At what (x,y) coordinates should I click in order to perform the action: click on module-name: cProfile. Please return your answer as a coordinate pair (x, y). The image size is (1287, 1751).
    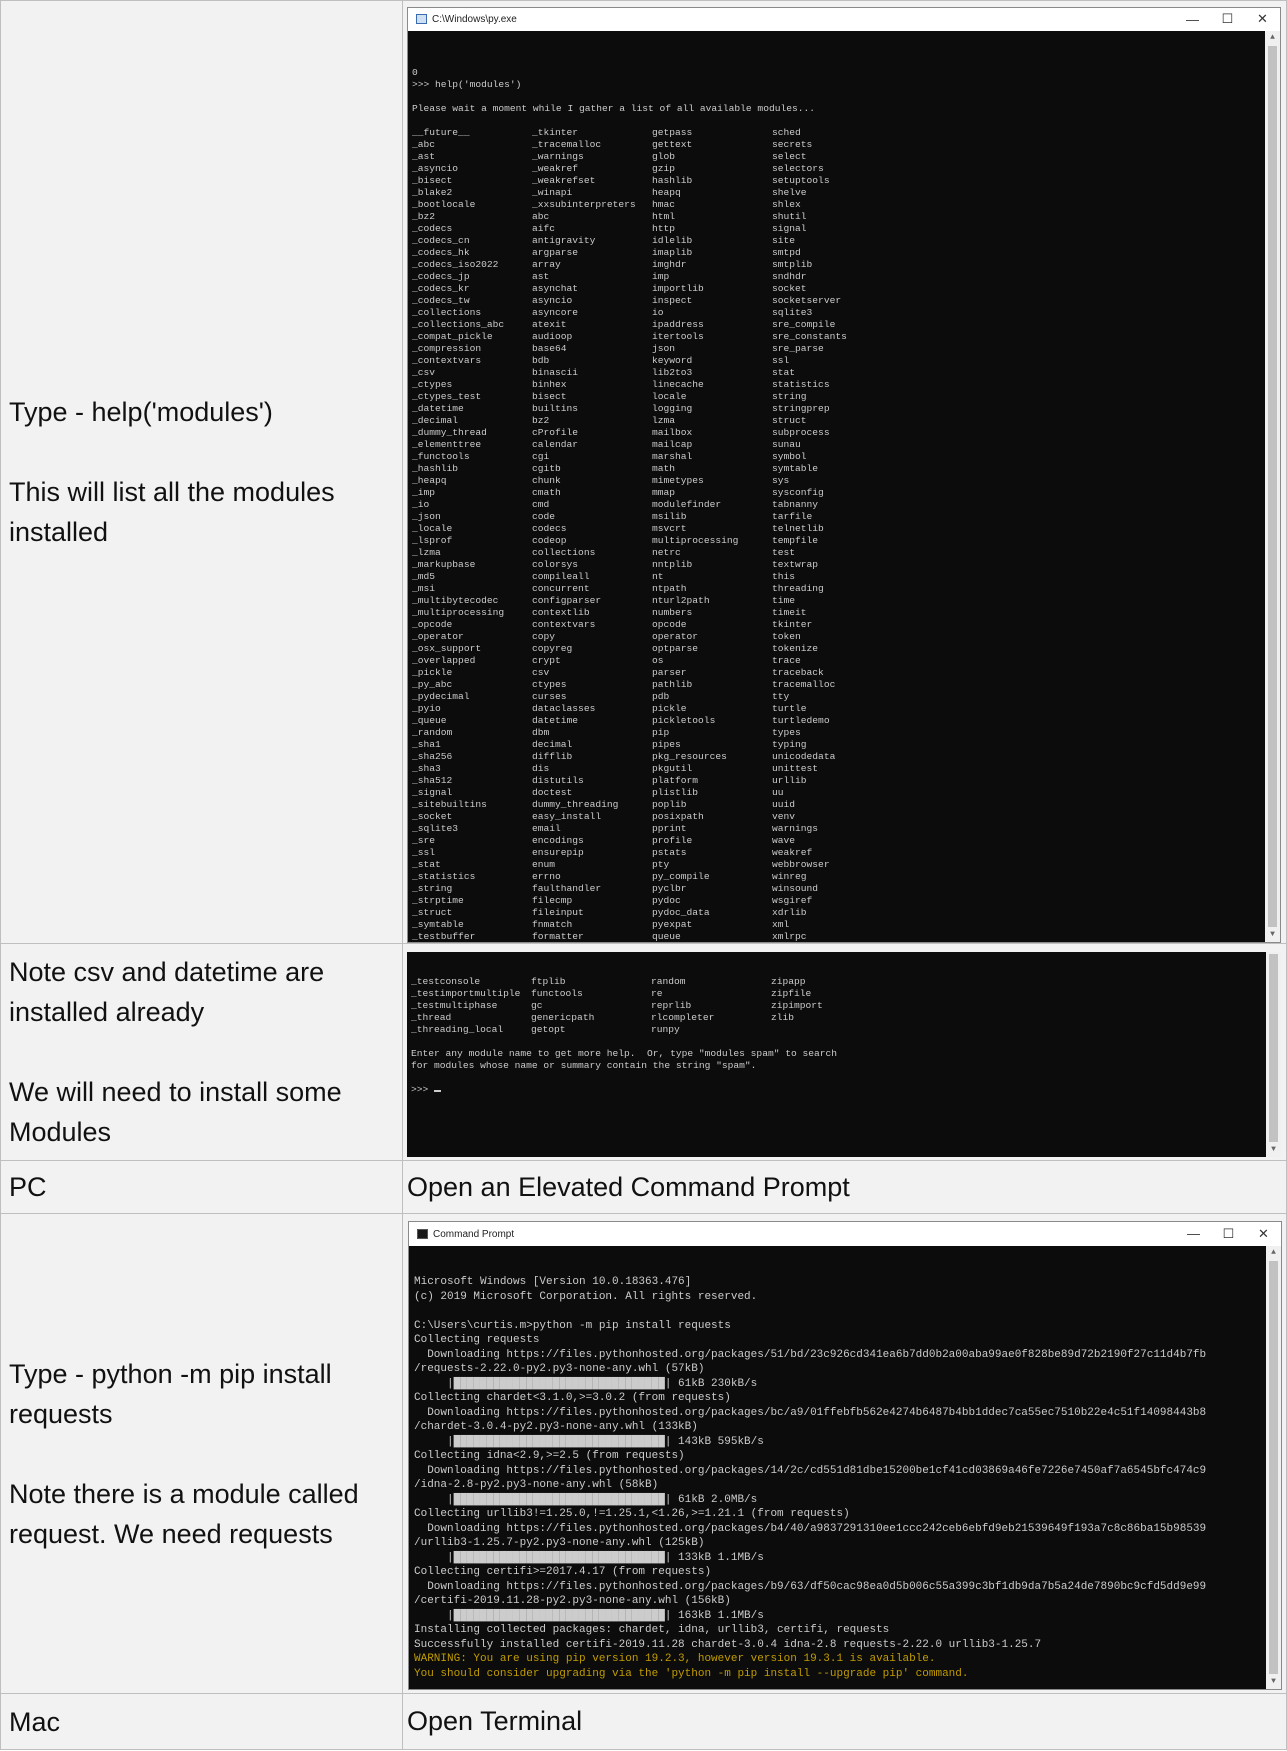
    Looking at the image, I should click on (555, 432).